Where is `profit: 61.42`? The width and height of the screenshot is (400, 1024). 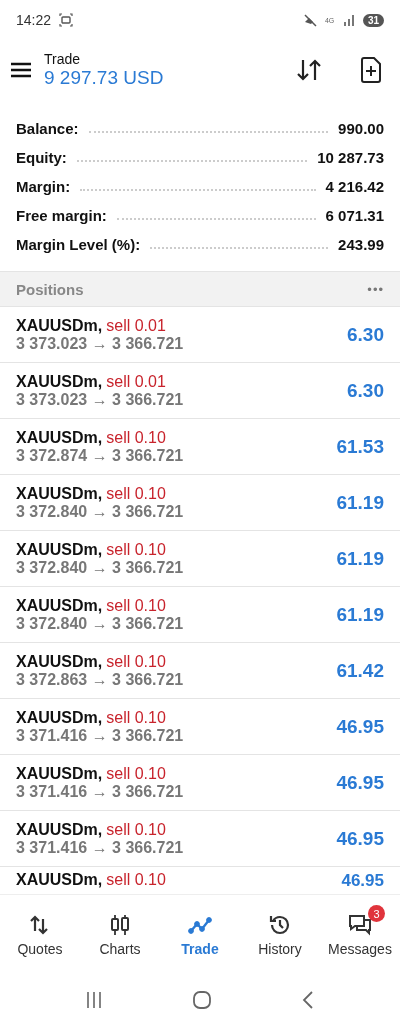
profit: 61.42 is located at coordinates (360, 670).